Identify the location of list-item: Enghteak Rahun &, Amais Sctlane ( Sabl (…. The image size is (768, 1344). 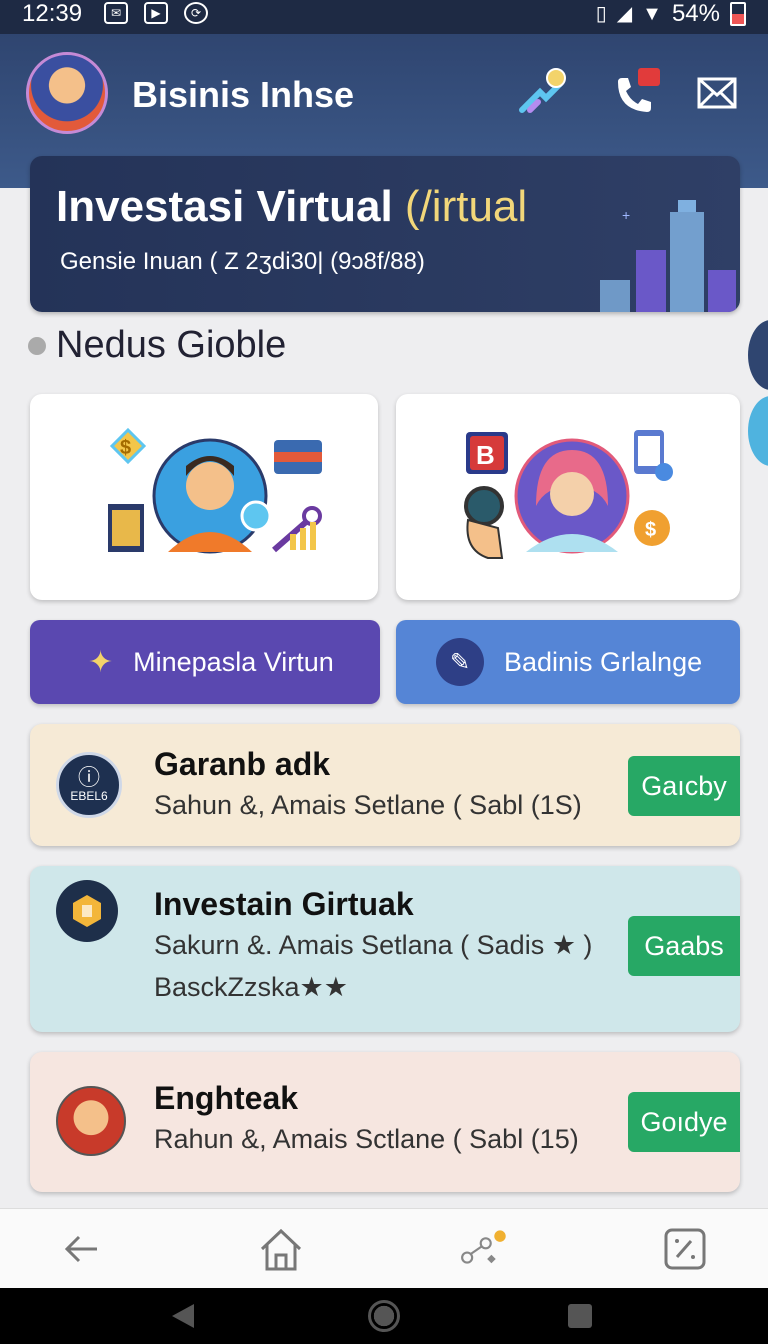
(385, 1122).